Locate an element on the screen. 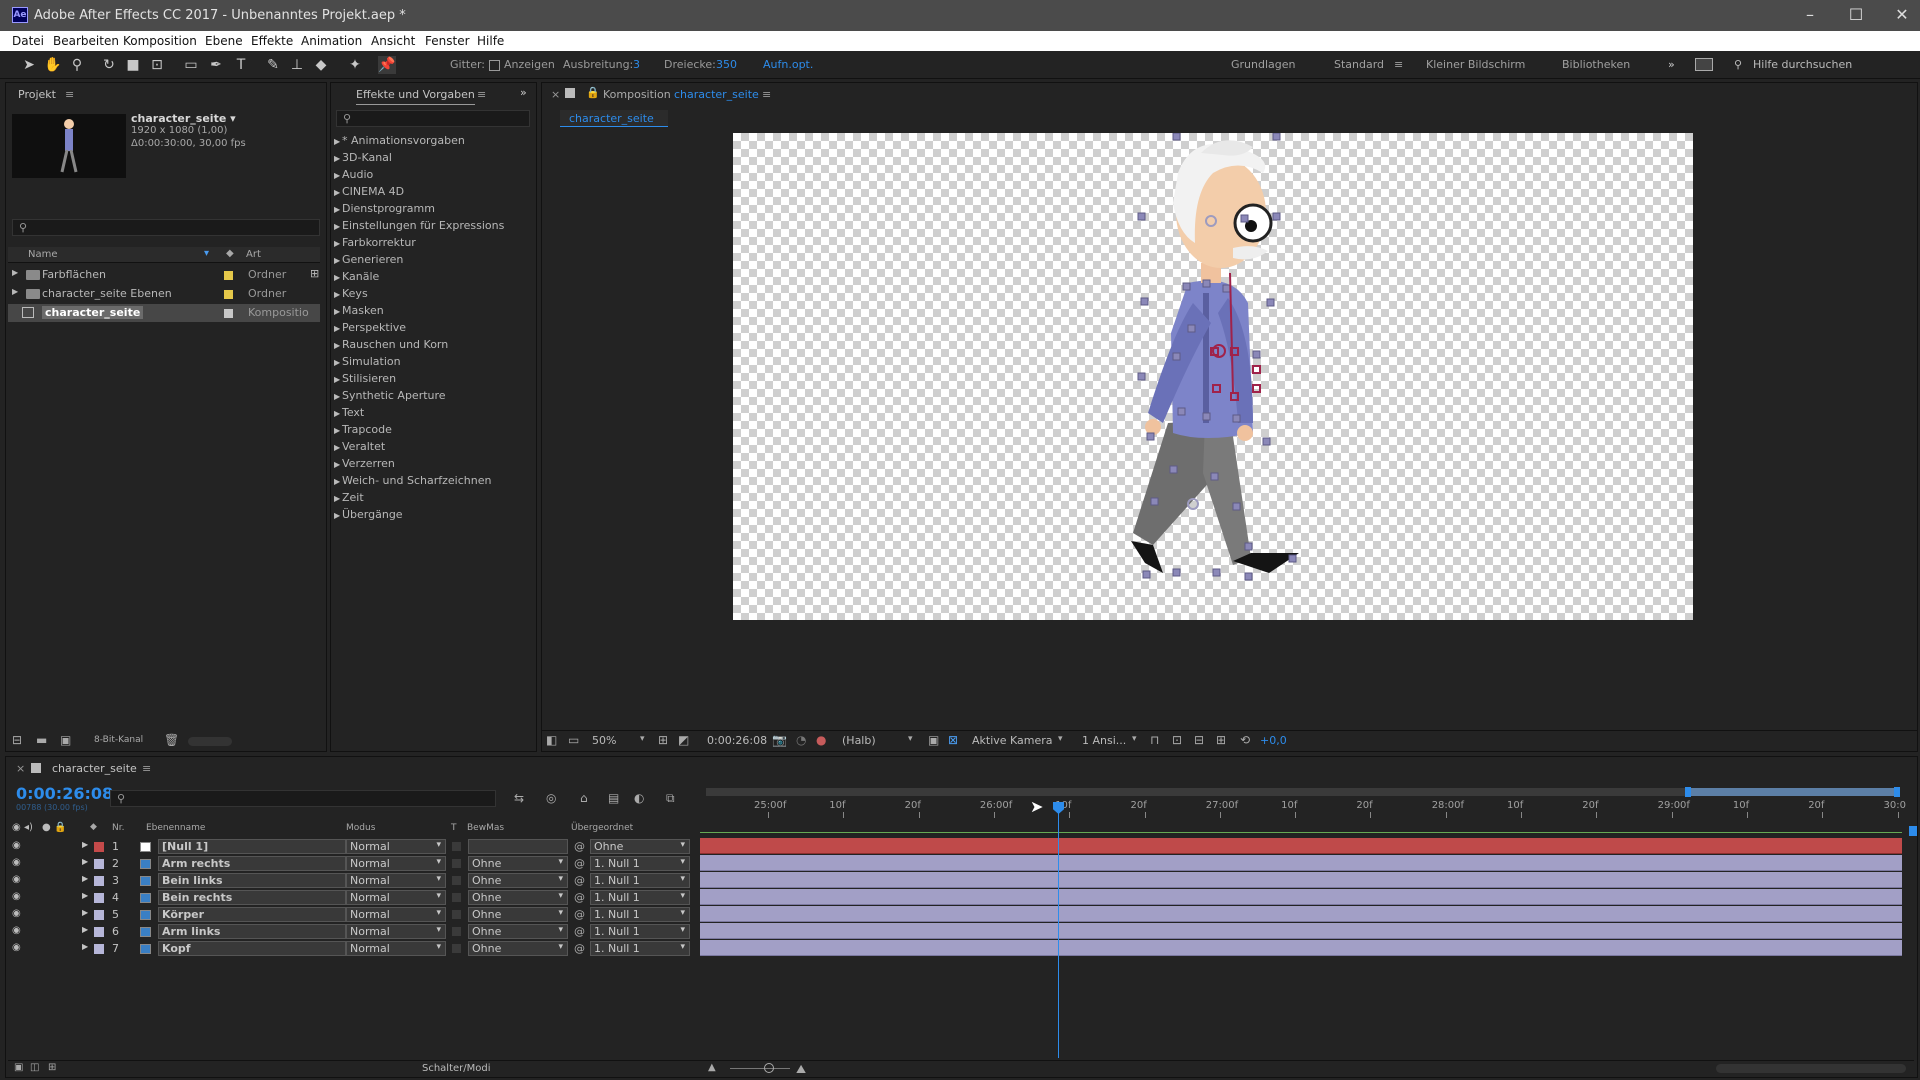  time-ruler is located at coordinates (1301, 804).